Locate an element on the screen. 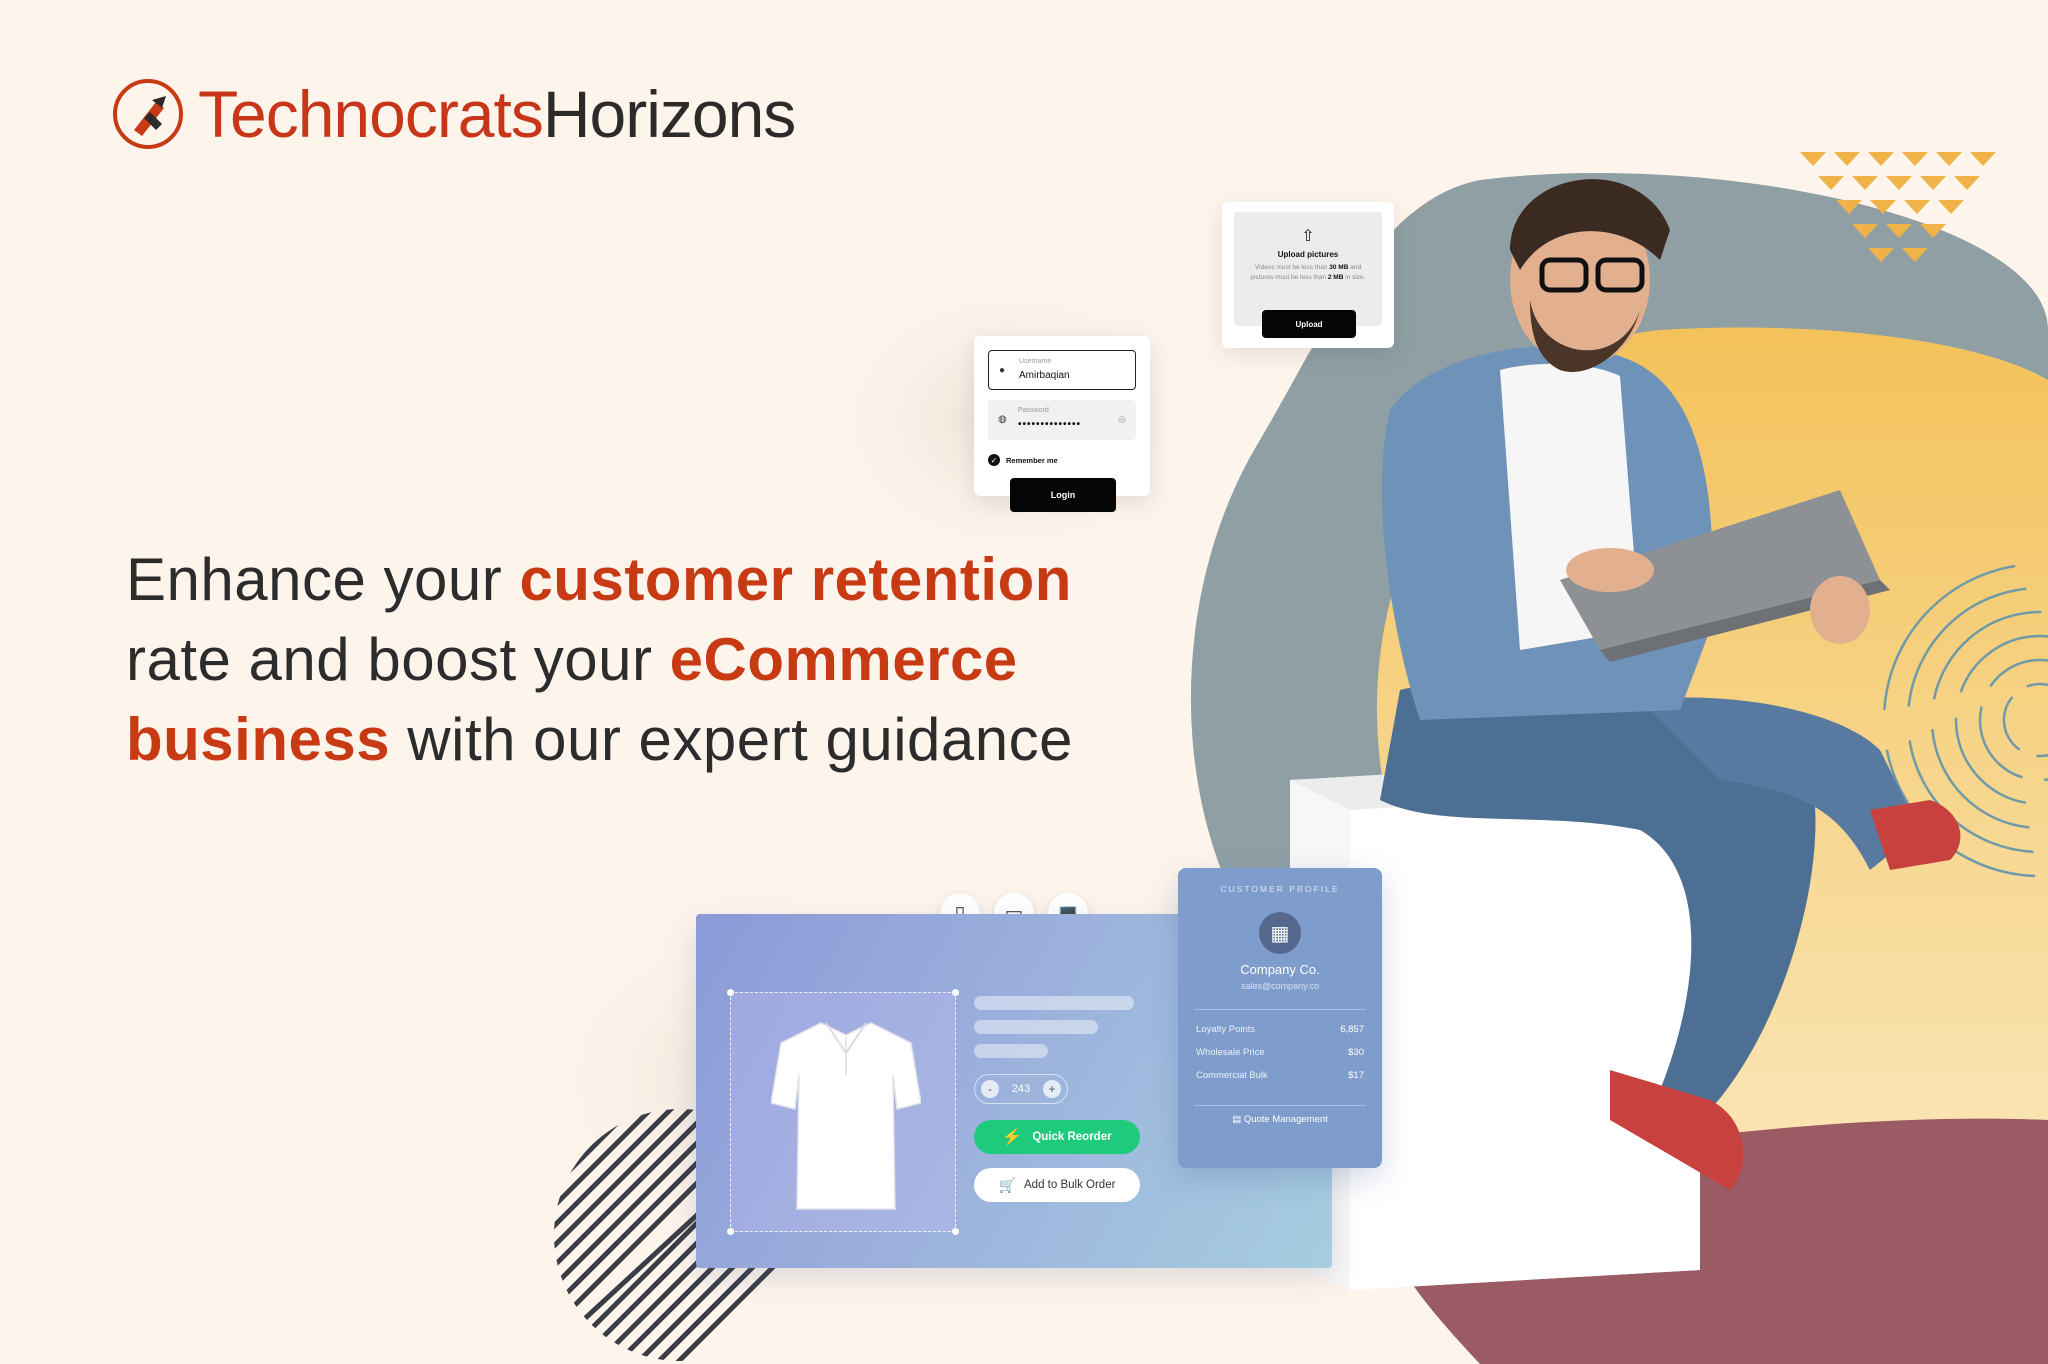  headline-text-1: Enhance your is located at coordinates (323, 579).